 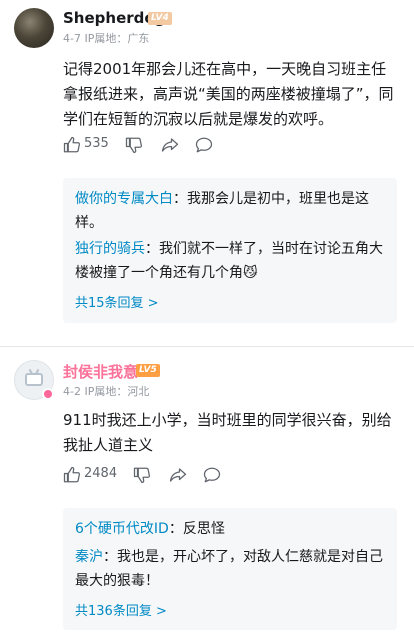 I want to click on reply-text: ：反思怪, so click(x=196, y=529).